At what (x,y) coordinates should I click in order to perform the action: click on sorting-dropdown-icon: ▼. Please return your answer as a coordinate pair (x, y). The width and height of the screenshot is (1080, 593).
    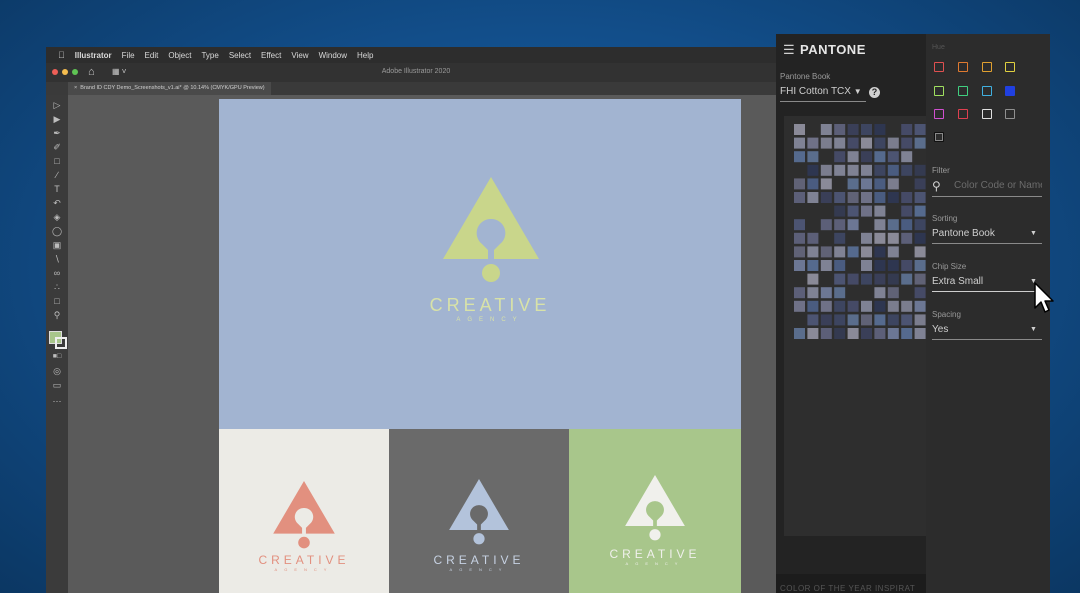
    Looking at the image, I should click on (1033, 233).